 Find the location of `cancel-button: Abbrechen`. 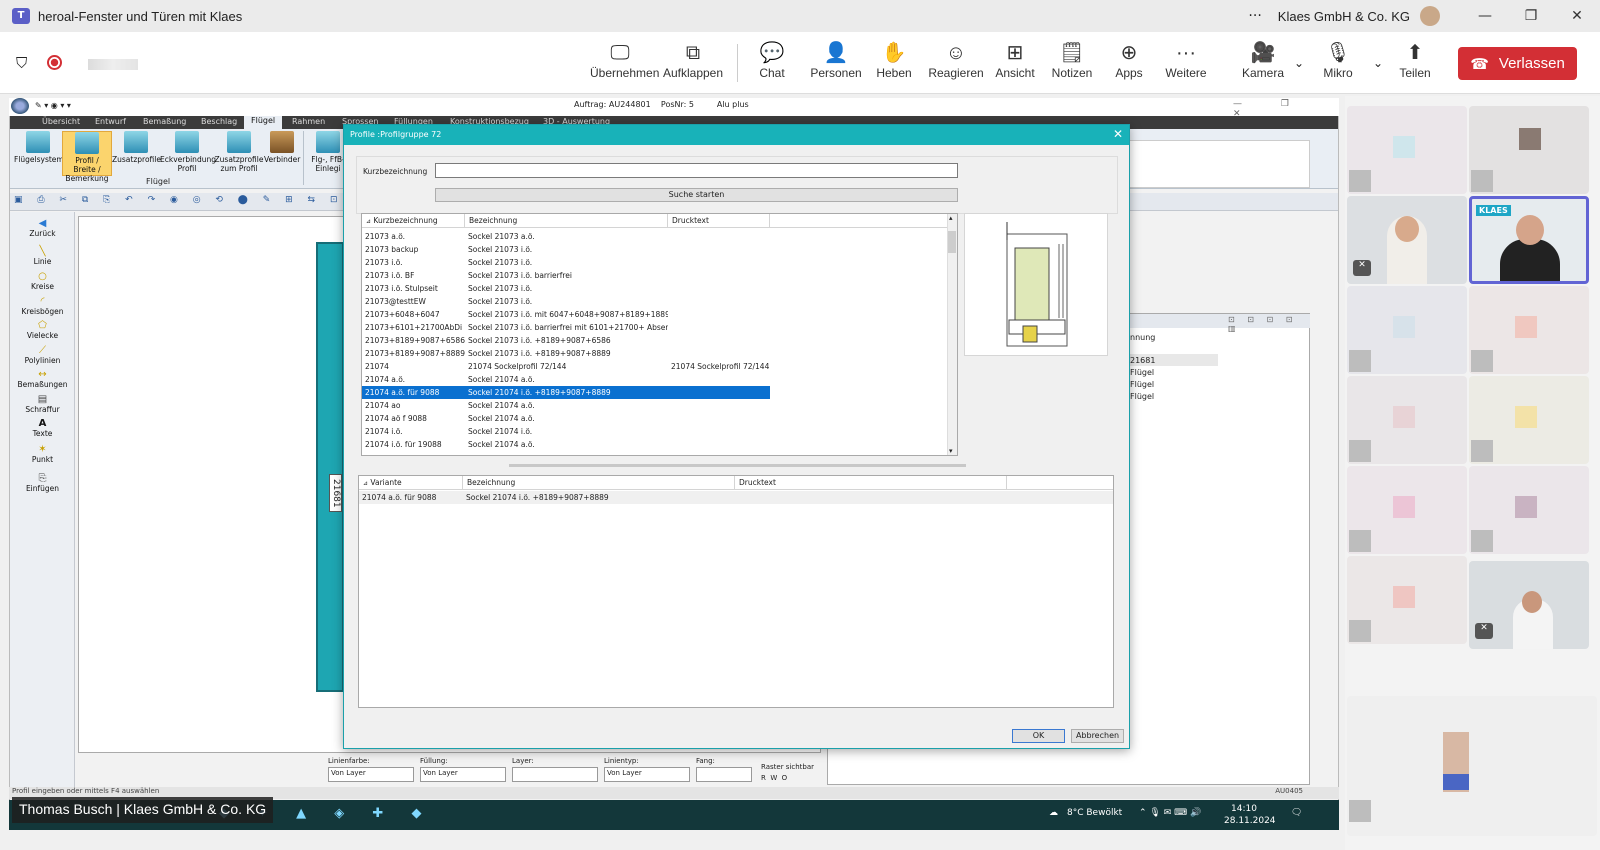

cancel-button: Abbrechen is located at coordinates (1097, 736).